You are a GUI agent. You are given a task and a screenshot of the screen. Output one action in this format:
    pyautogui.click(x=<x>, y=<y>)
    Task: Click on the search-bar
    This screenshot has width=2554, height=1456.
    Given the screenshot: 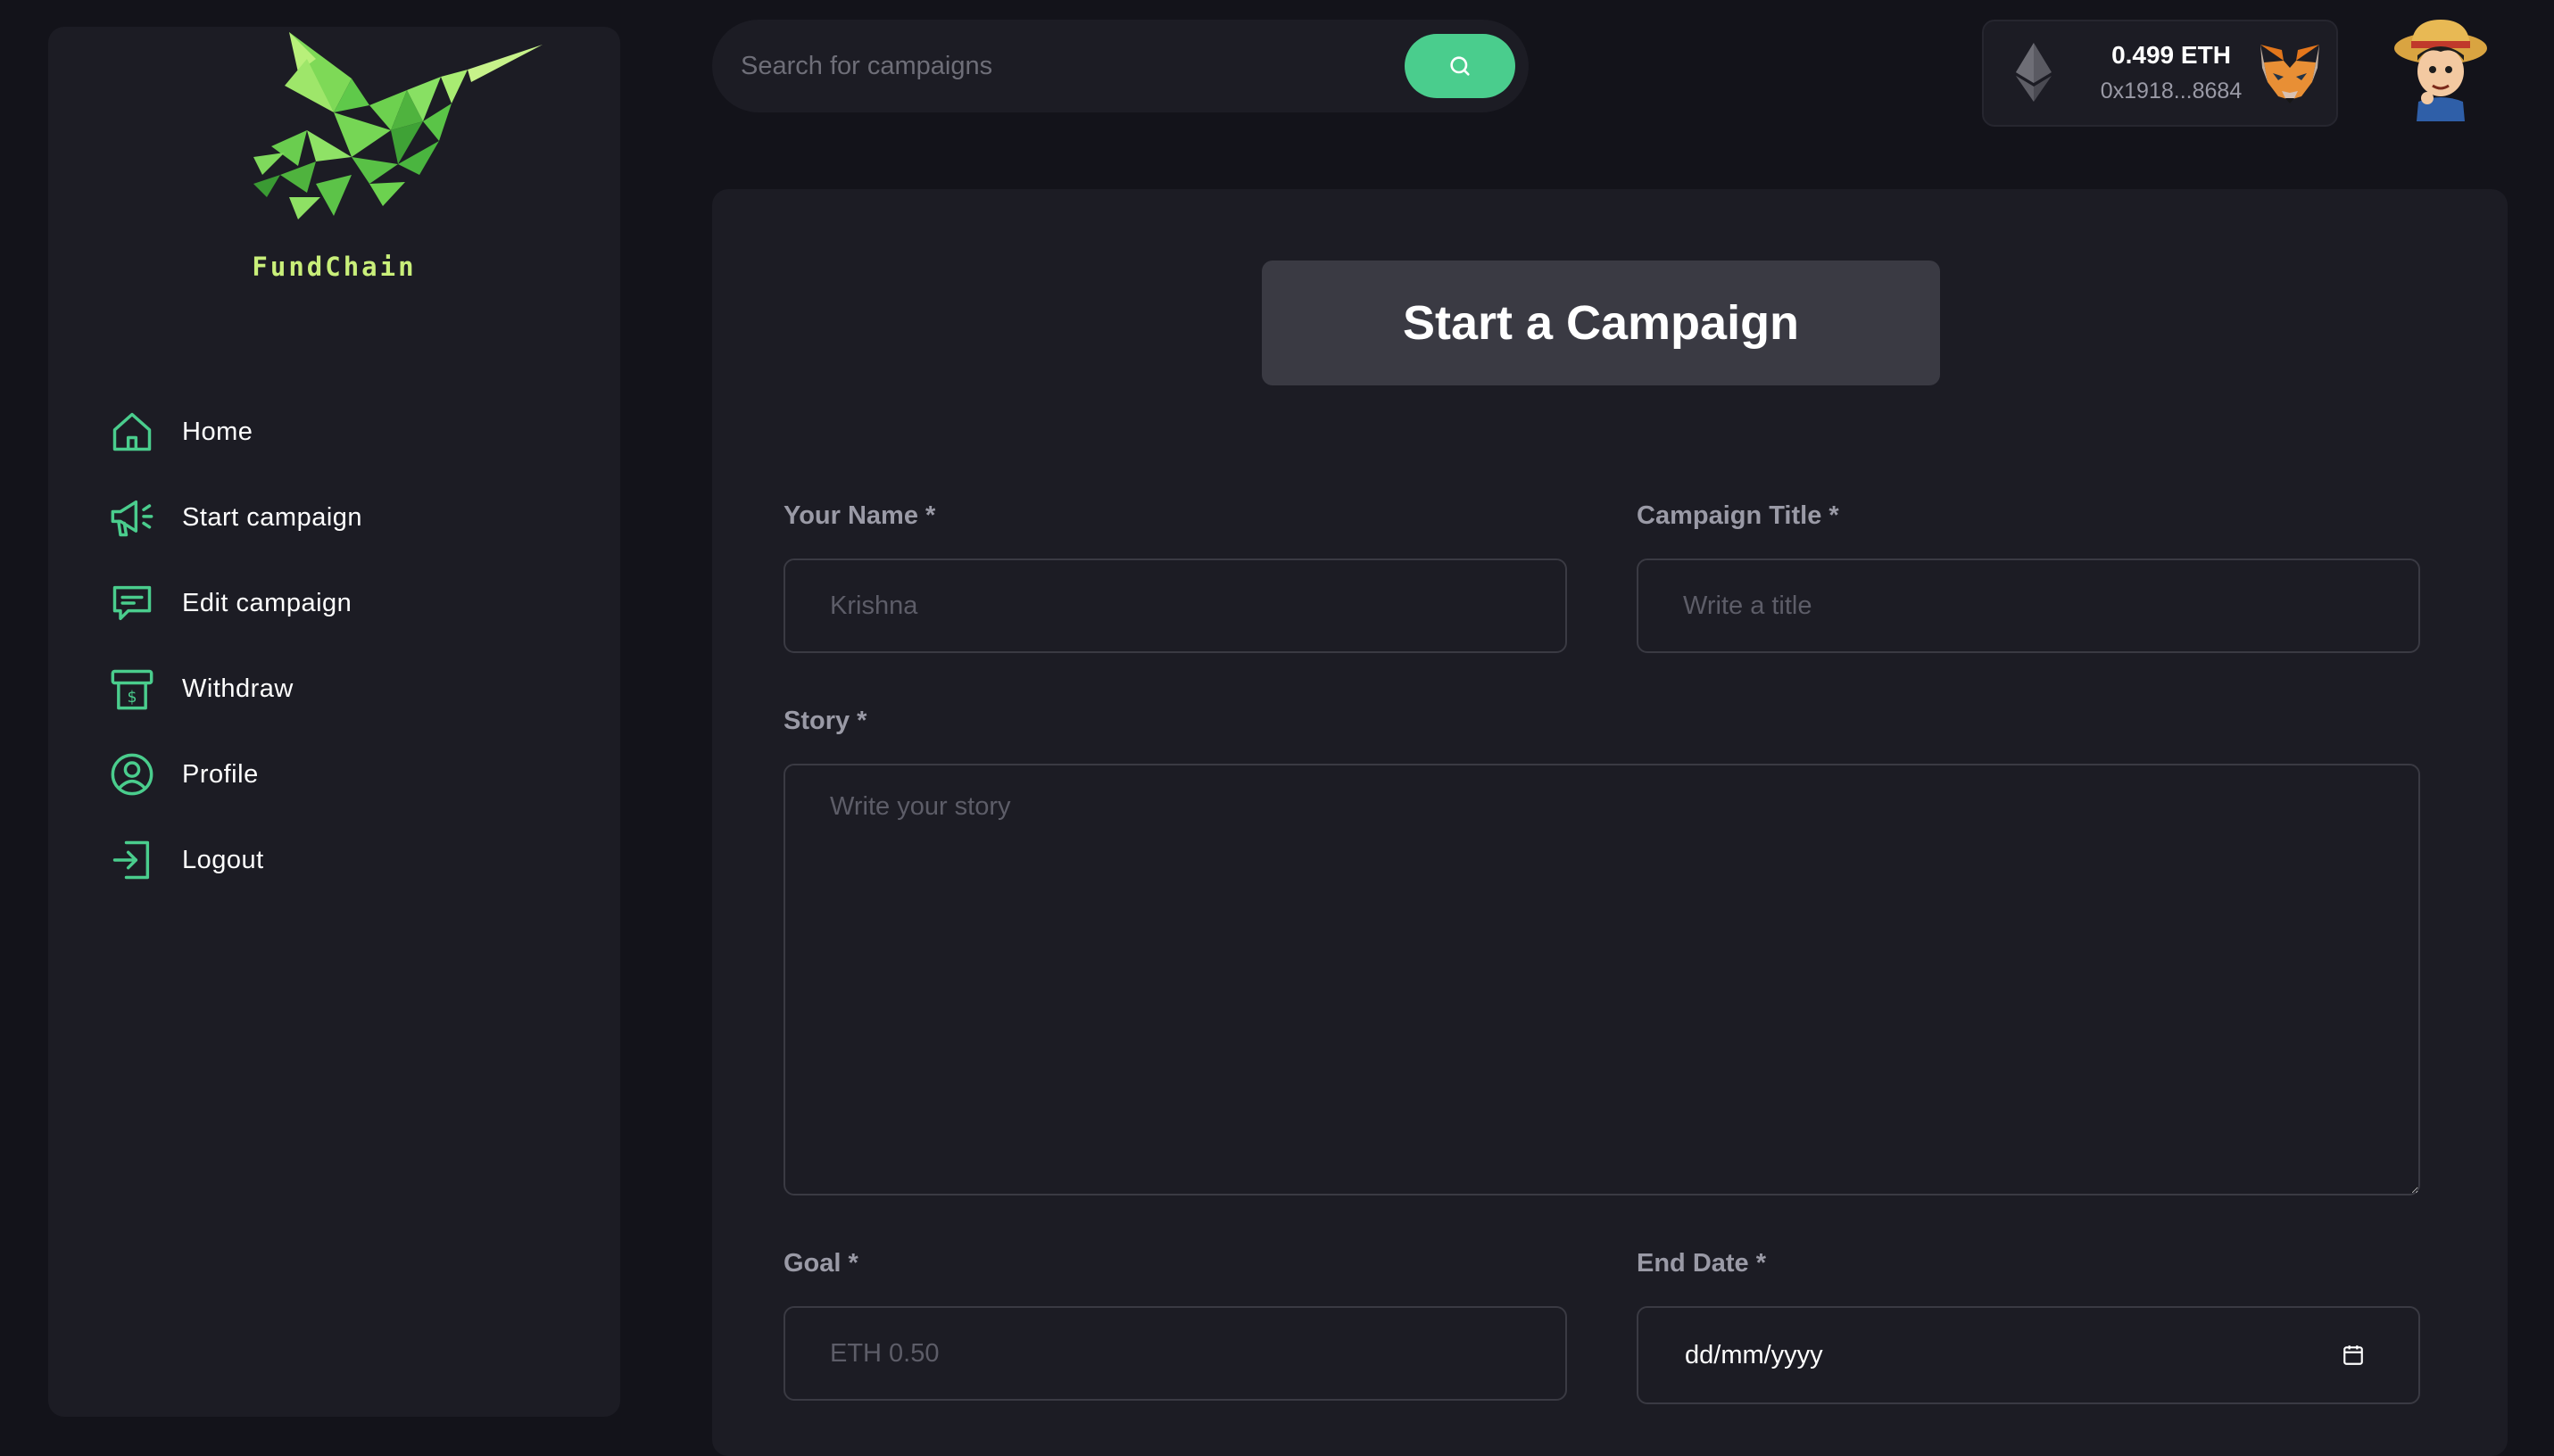 What is the action you would take?
    pyautogui.click(x=1120, y=66)
    